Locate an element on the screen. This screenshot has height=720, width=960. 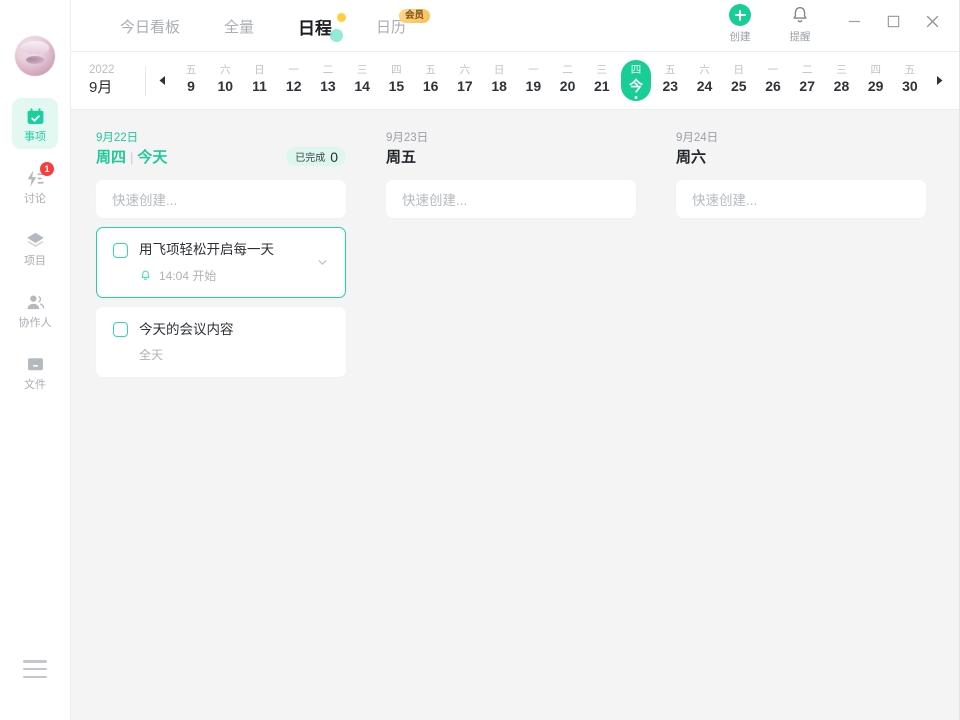
day-cell: 五 23 is located at coordinates (670, 80).